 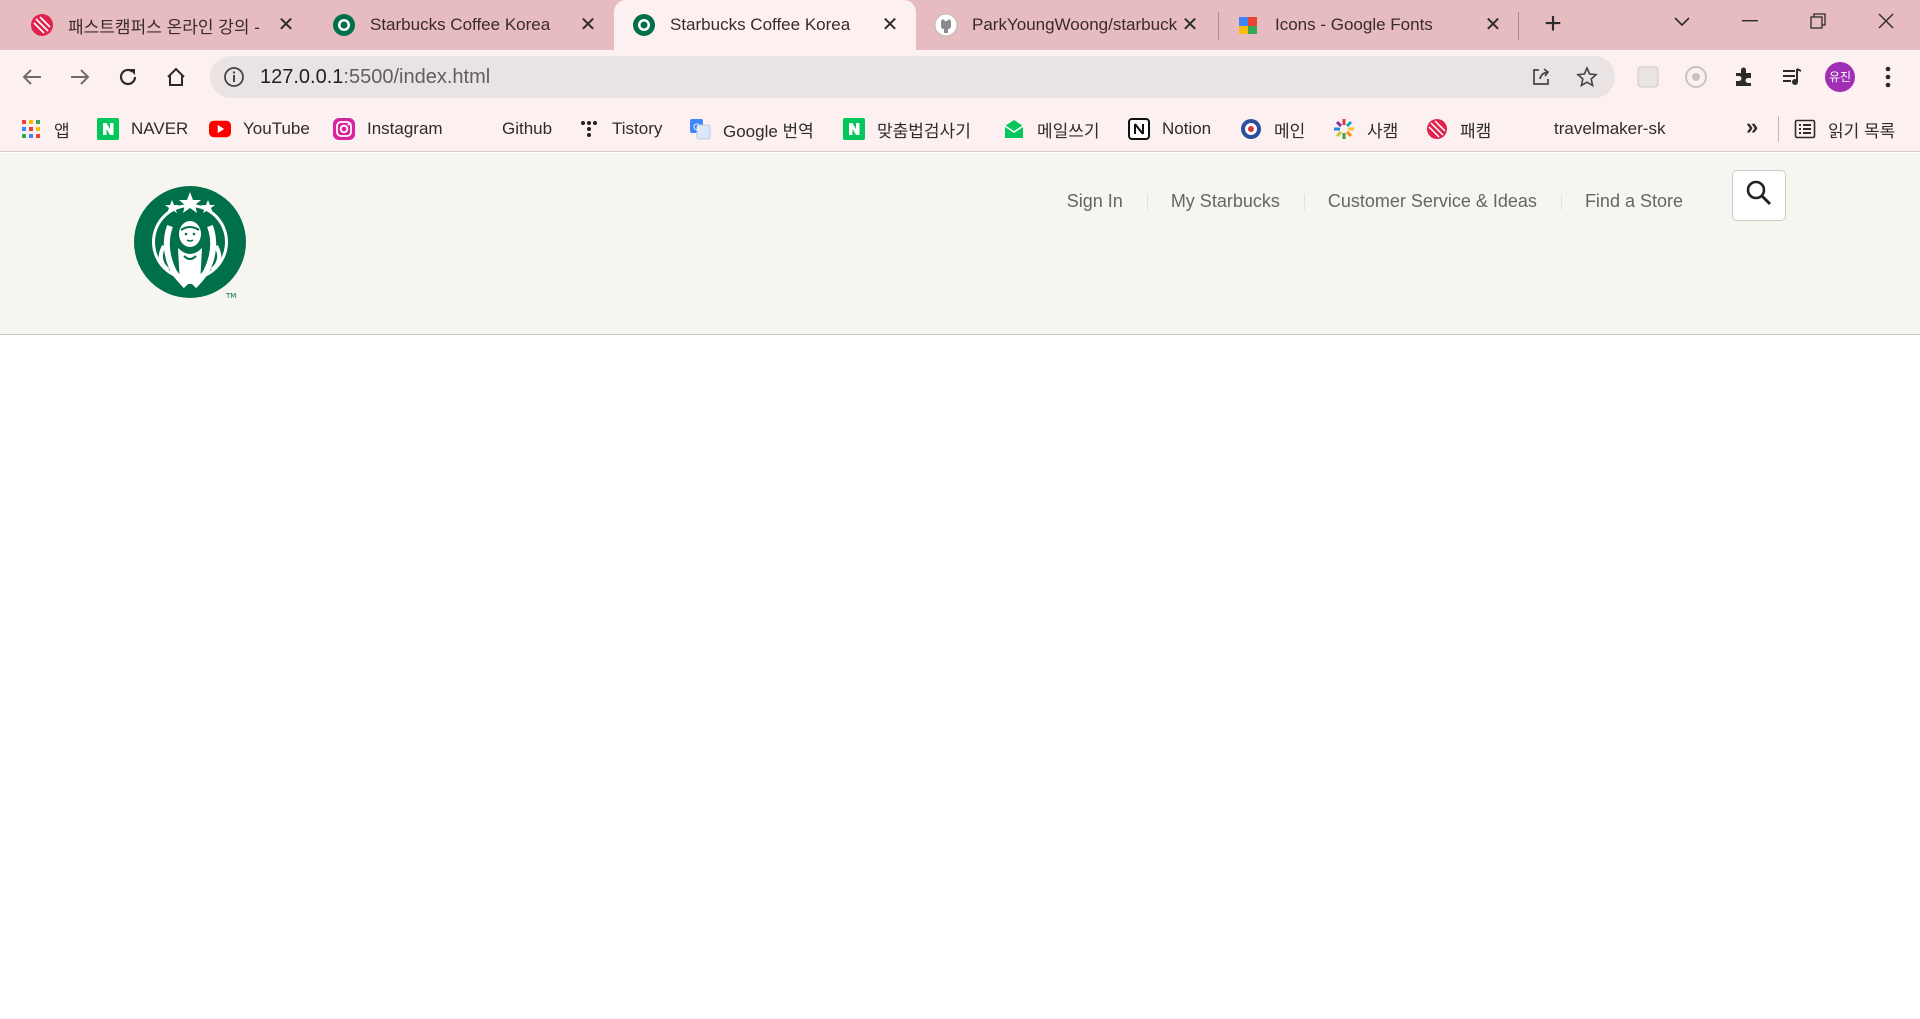 What do you see at coordinates (1476, 131) in the screenshot?
I see `bookmark-label: 패캠` at bounding box center [1476, 131].